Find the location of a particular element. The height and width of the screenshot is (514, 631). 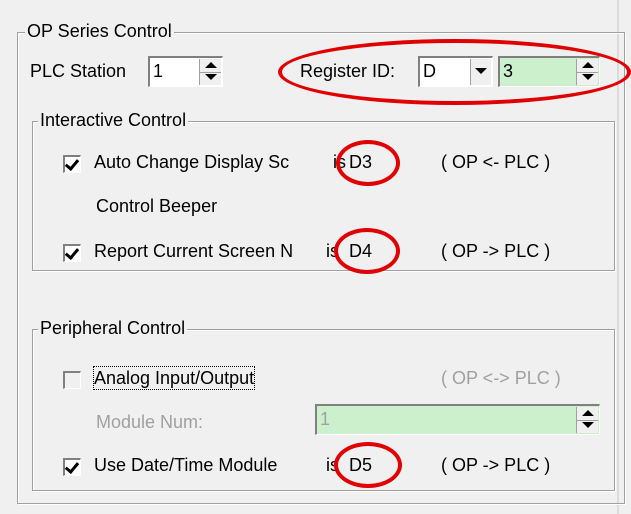

plc-station-label: PLC Station is located at coordinates (78, 71).